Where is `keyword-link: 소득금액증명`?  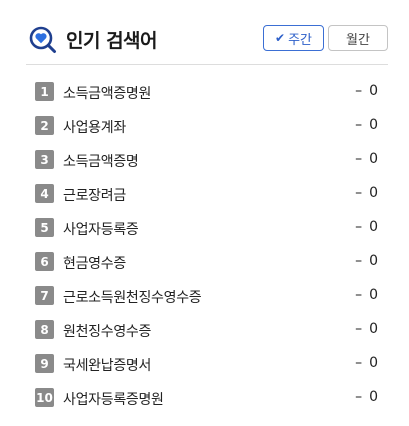 keyword-link: 소득금액증명 is located at coordinates (101, 161).